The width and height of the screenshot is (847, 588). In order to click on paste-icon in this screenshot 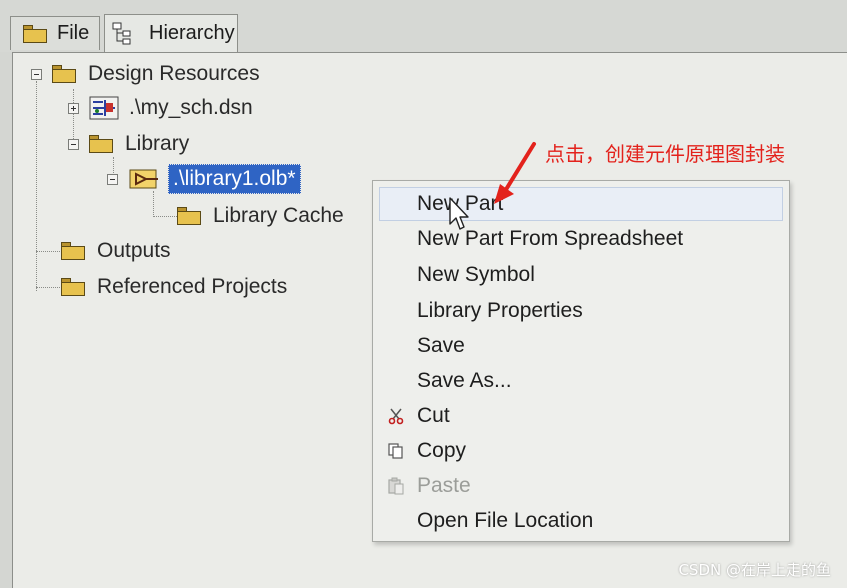, I will do `click(396, 486)`.